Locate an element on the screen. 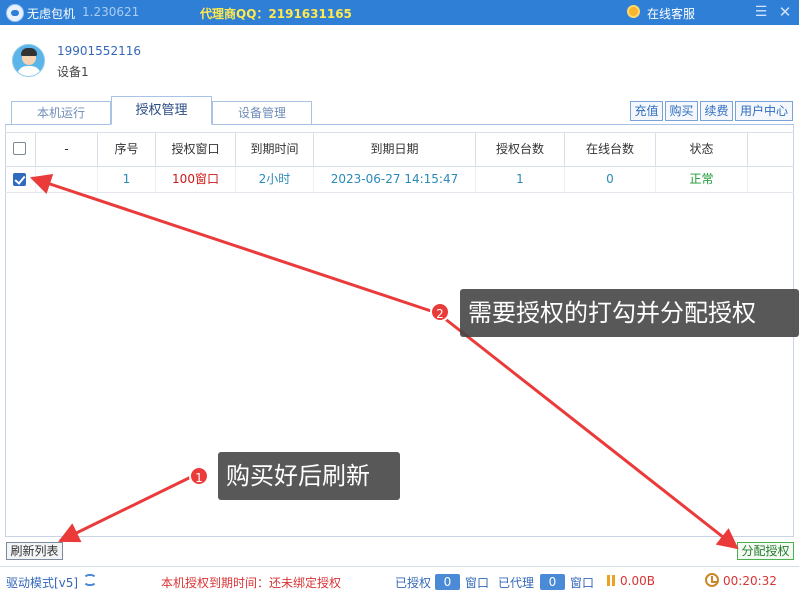 This screenshot has width=799, height=594. column-header: 状态 is located at coordinates (702, 149).